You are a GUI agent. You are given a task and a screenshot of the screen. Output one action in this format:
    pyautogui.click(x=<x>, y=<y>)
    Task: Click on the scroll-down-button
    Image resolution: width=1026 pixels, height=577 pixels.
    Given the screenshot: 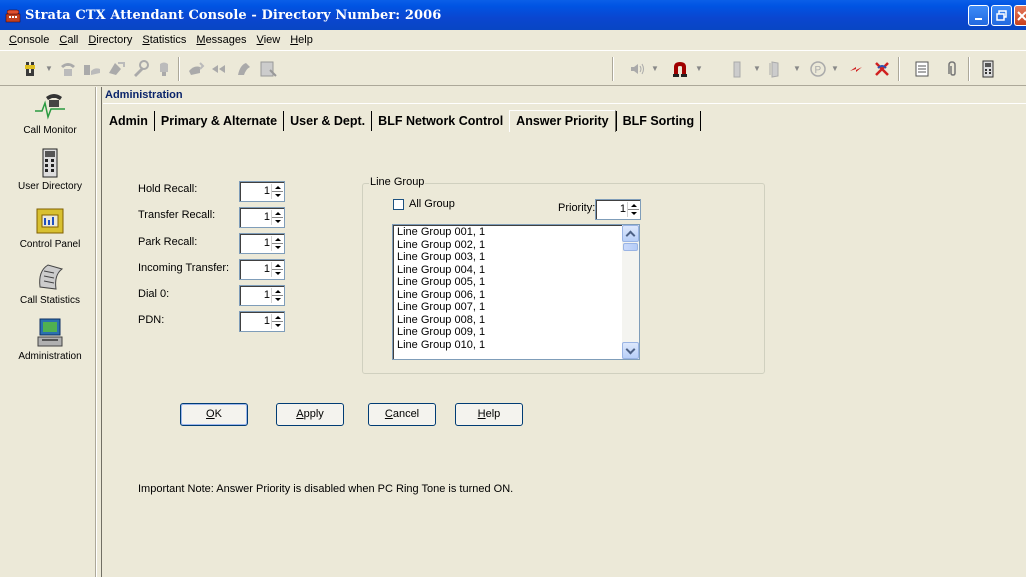 What is the action you would take?
    pyautogui.click(x=630, y=350)
    